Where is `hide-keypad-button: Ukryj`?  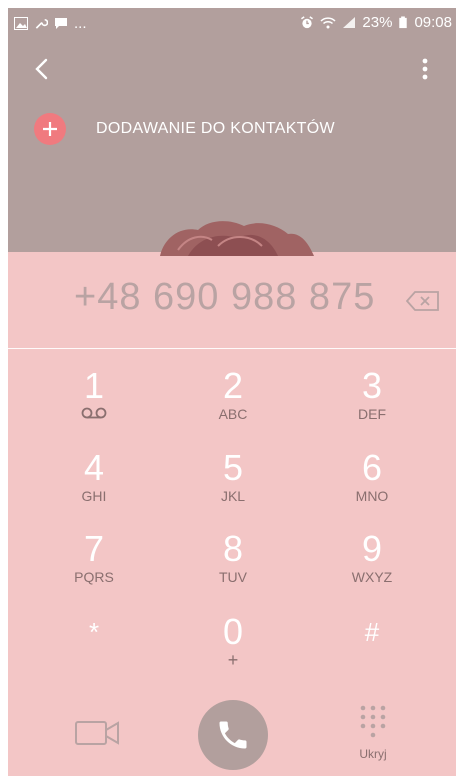 hide-keypad-button: Ukryj is located at coordinates (373, 734).